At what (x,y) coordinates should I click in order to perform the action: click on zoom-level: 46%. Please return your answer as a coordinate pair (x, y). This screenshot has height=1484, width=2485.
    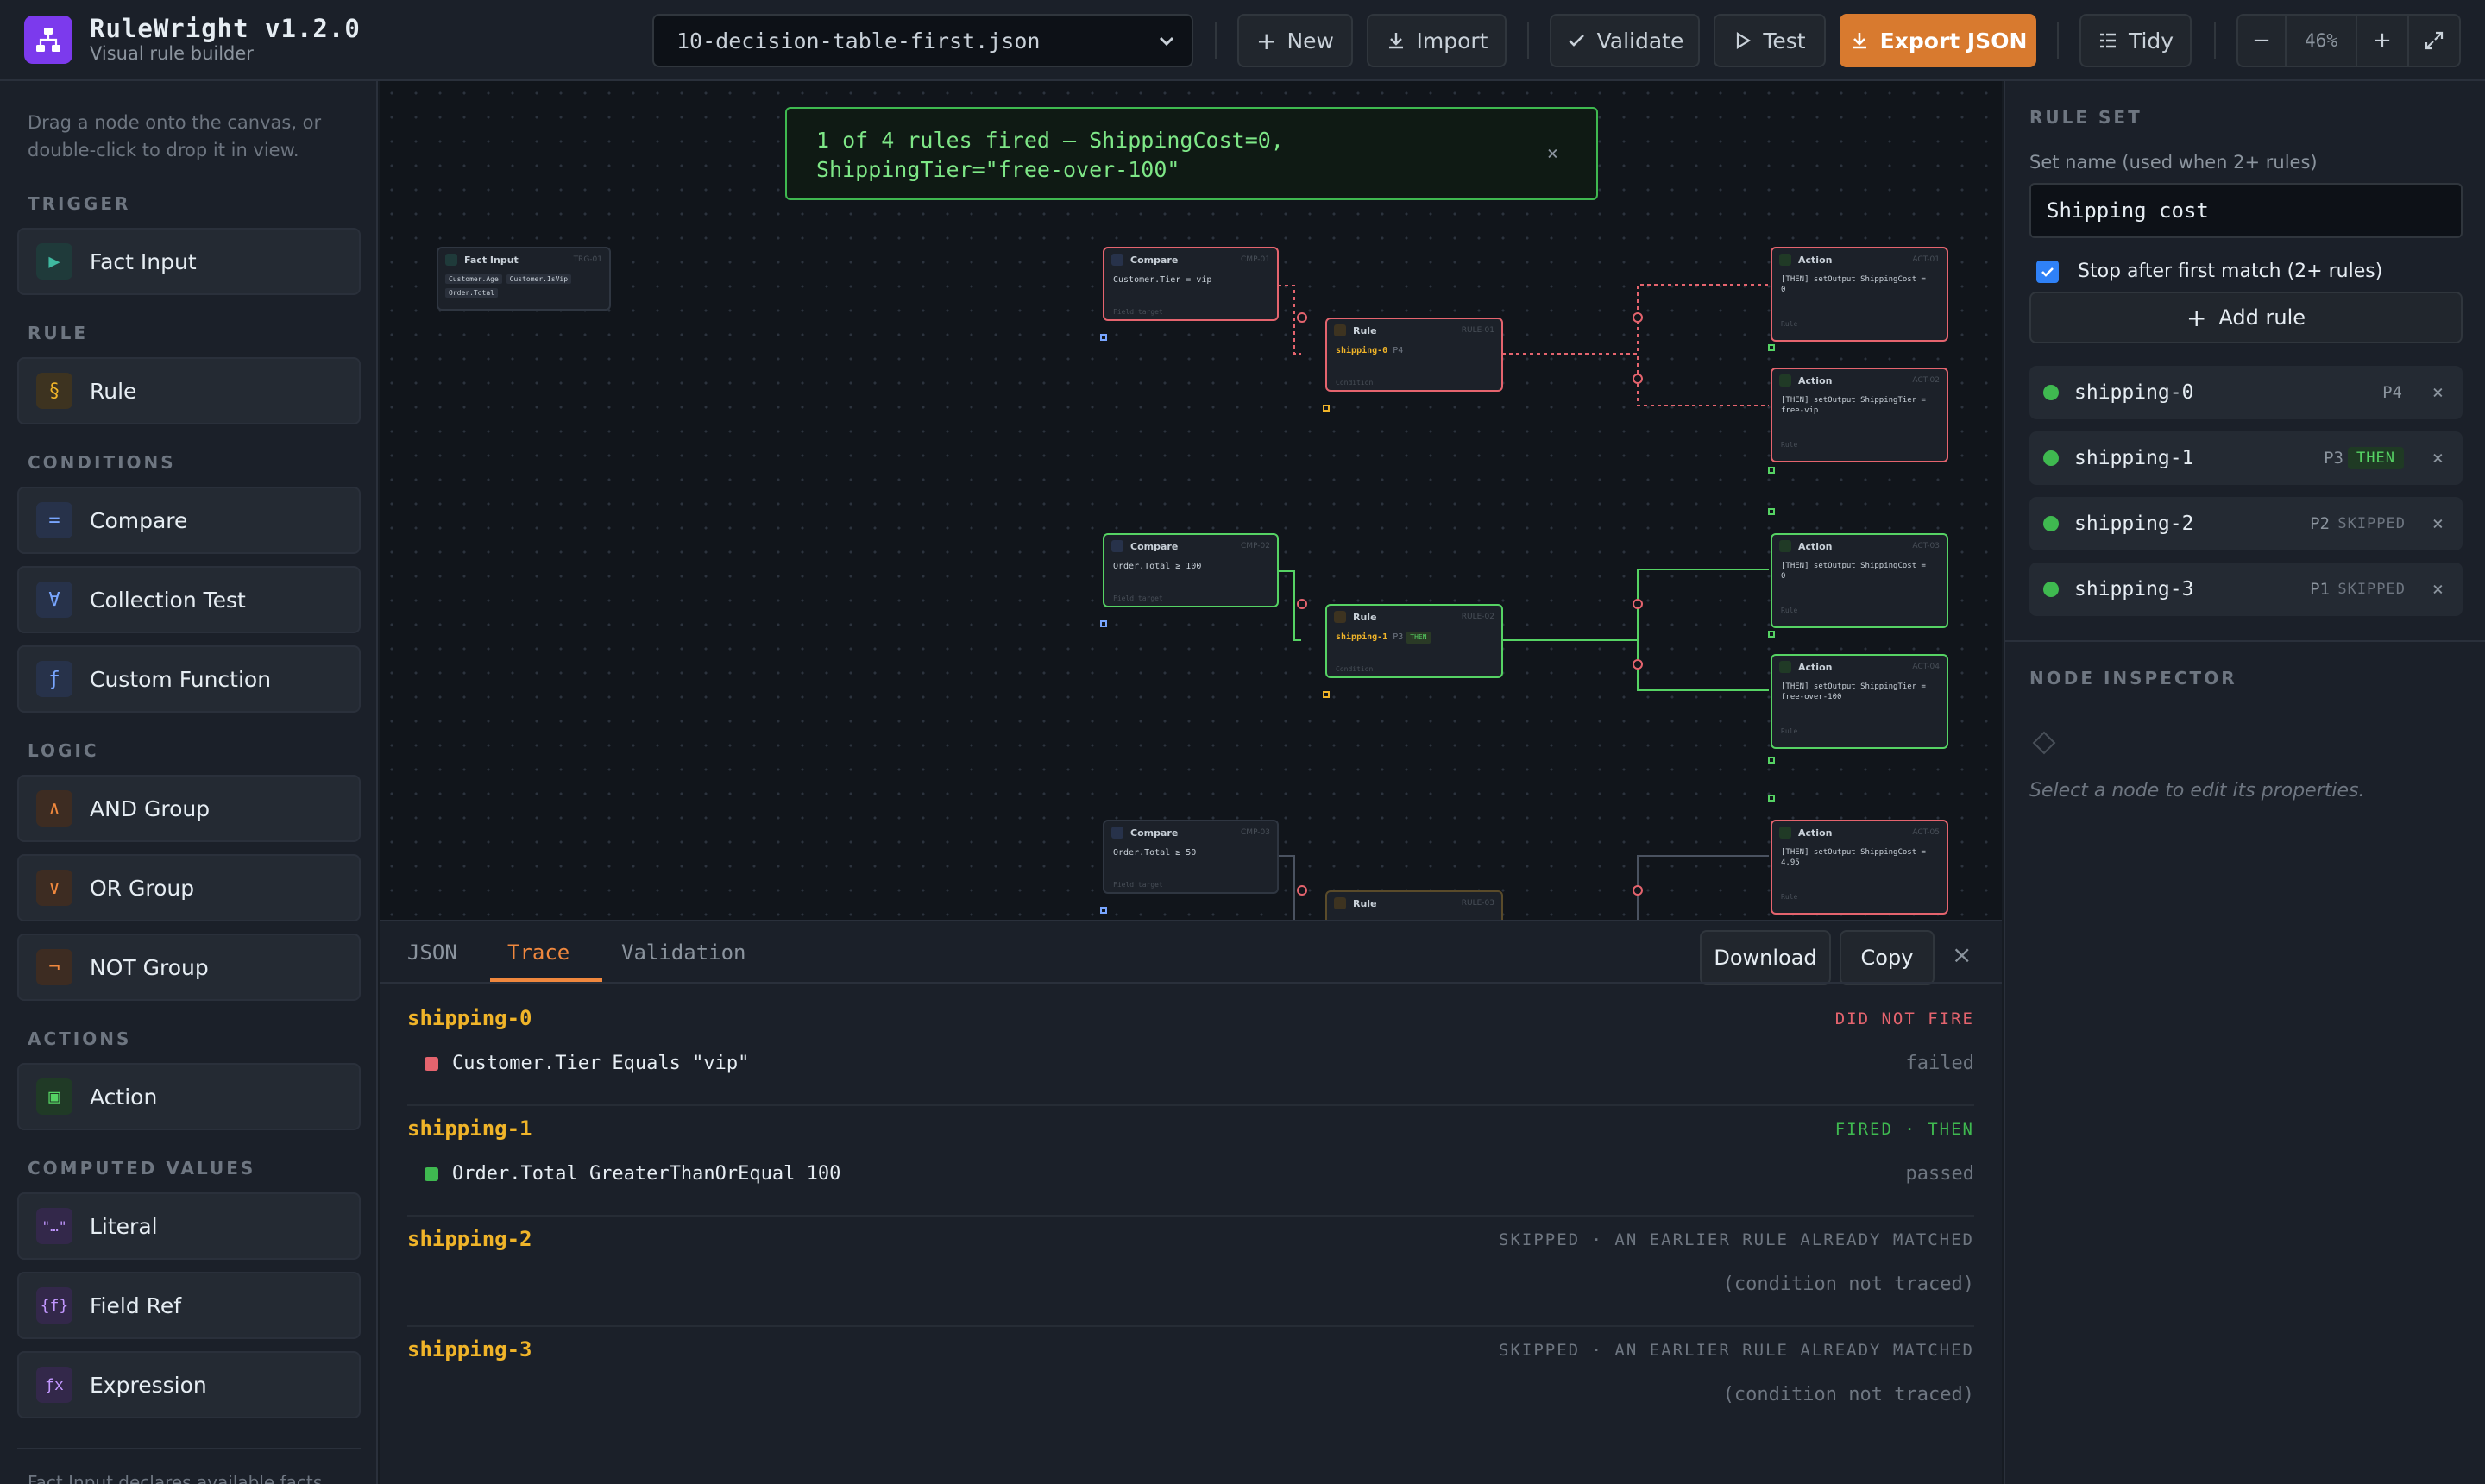
    Looking at the image, I should click on (2322, 41).